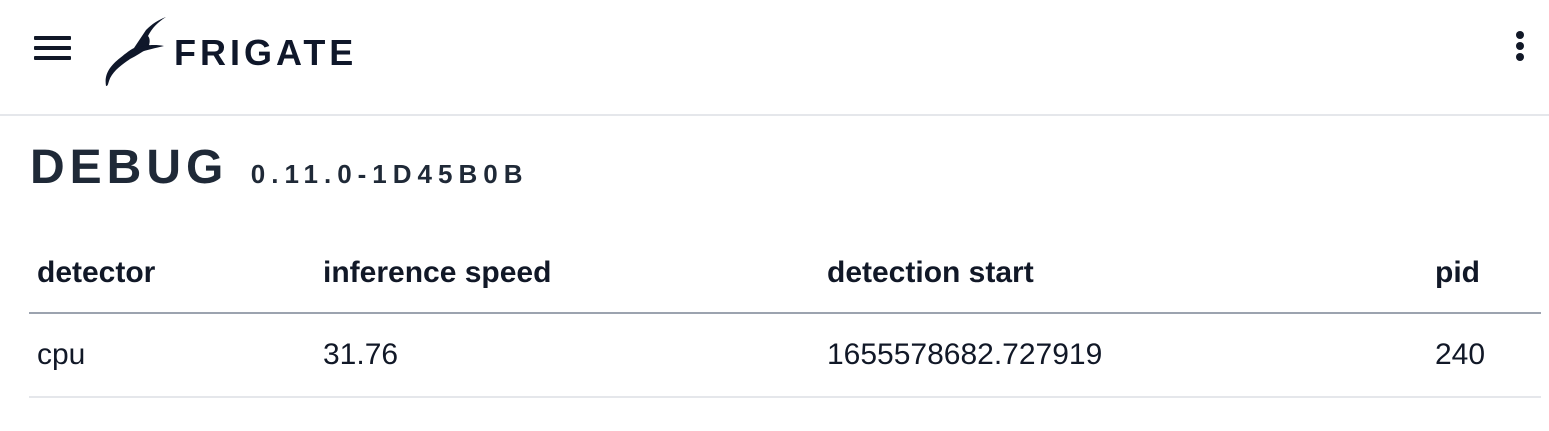  Describe the element at coordinates (1123, 273) in the screenshot. I see `column-header-detection-start: detection start` at that location.